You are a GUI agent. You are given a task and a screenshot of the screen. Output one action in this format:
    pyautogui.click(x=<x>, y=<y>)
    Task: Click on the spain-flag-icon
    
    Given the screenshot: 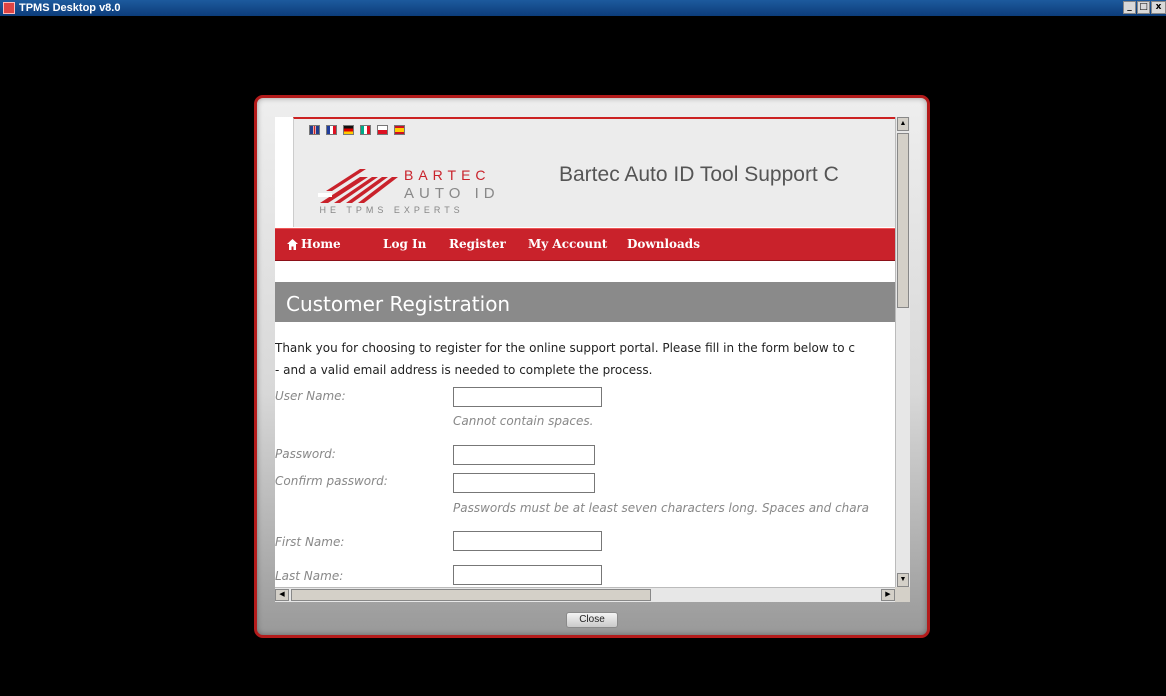 What is the action you would take?
    pyautogui.click(x=399, y=130)
    